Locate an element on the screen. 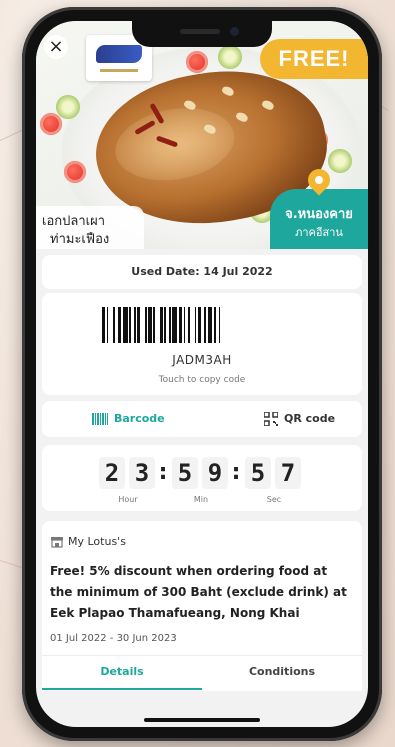 The width and height of the screenshot is (395, 747). used-date: Used Date: 14 Jul 2022 is located at coordinates (202, 272).